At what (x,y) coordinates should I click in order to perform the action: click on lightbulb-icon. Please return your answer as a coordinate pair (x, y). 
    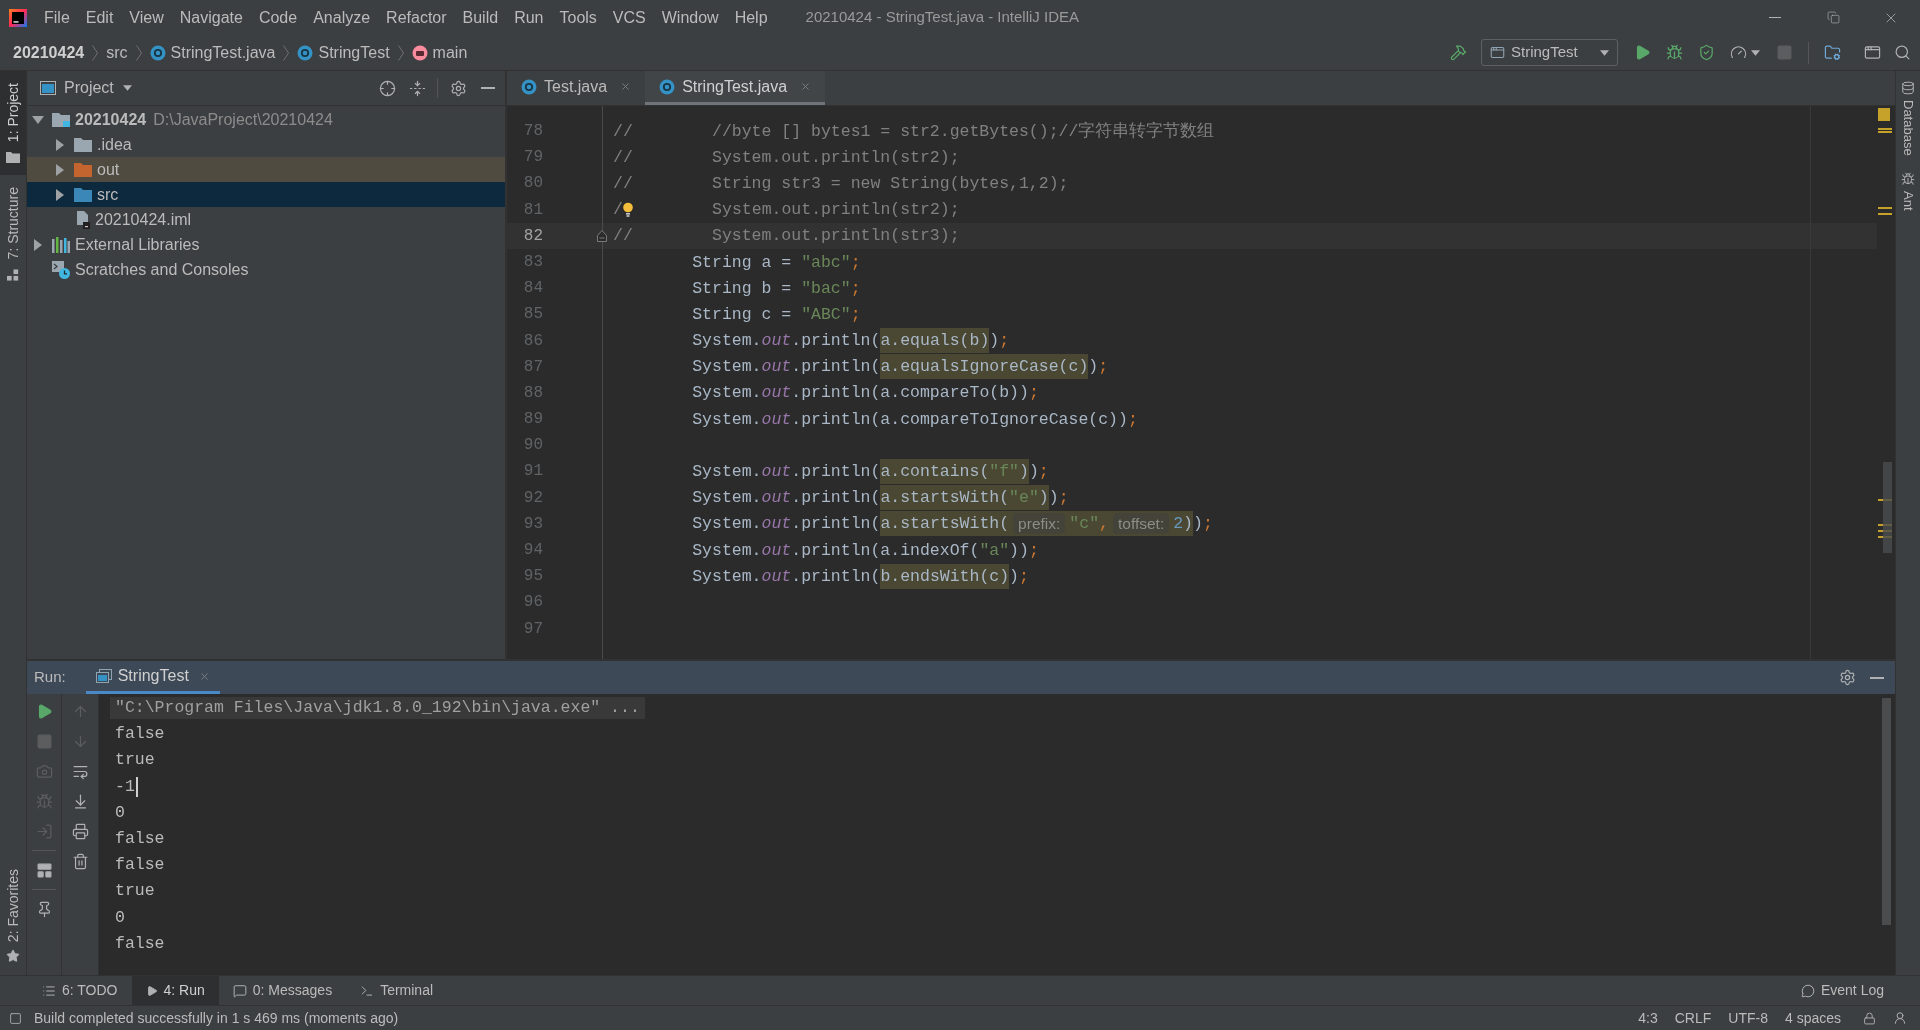
    Looking at the image, I should click on (627, 209).